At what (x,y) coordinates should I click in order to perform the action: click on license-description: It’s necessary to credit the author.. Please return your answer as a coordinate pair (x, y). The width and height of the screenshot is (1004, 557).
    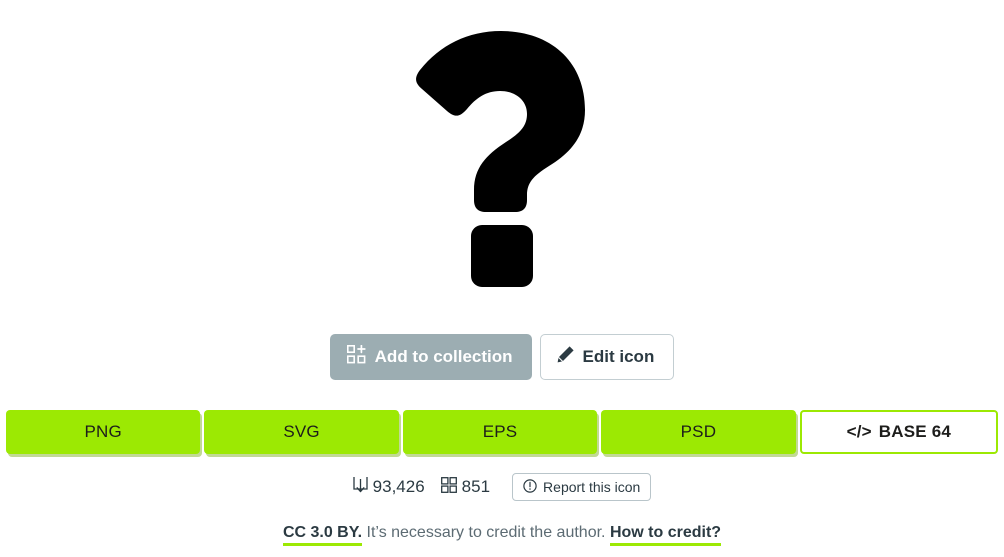
    Looking at the image, I should click on (486, 532).